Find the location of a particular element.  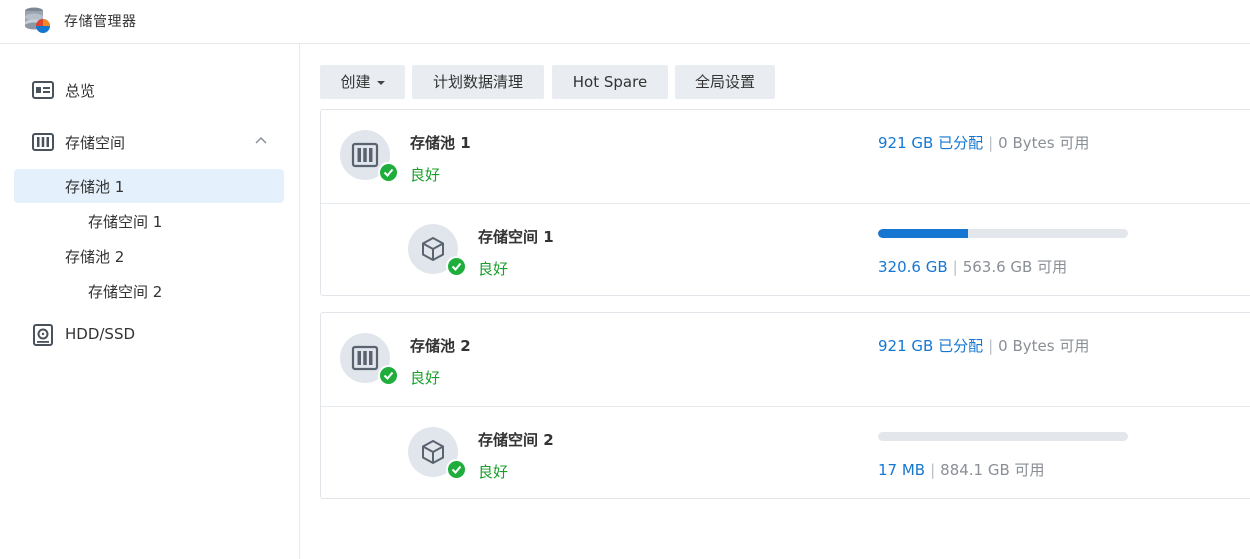

sidebar-item-pool-2: 存储池 2 is located at coordinates (149, 256).